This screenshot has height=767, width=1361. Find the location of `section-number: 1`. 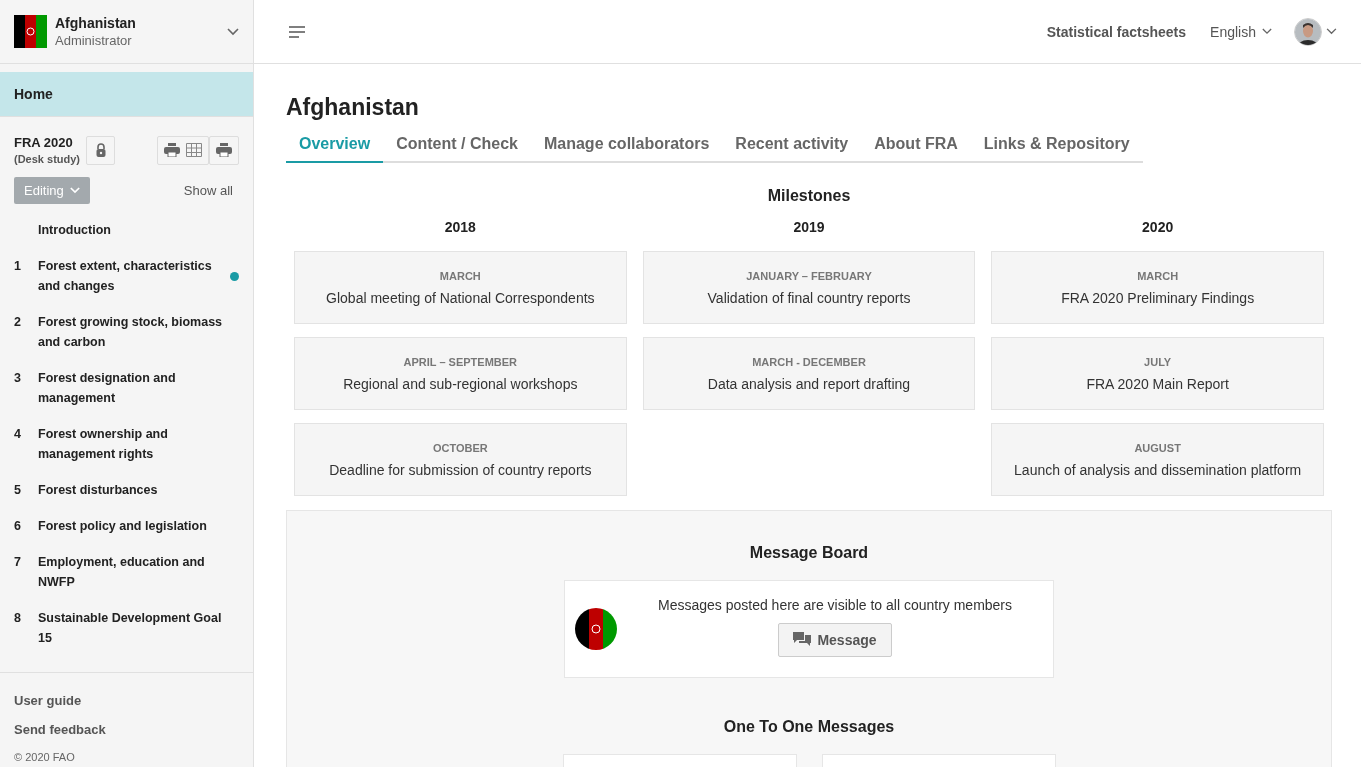

section-number: 1 is located at coordinates (18, 266).